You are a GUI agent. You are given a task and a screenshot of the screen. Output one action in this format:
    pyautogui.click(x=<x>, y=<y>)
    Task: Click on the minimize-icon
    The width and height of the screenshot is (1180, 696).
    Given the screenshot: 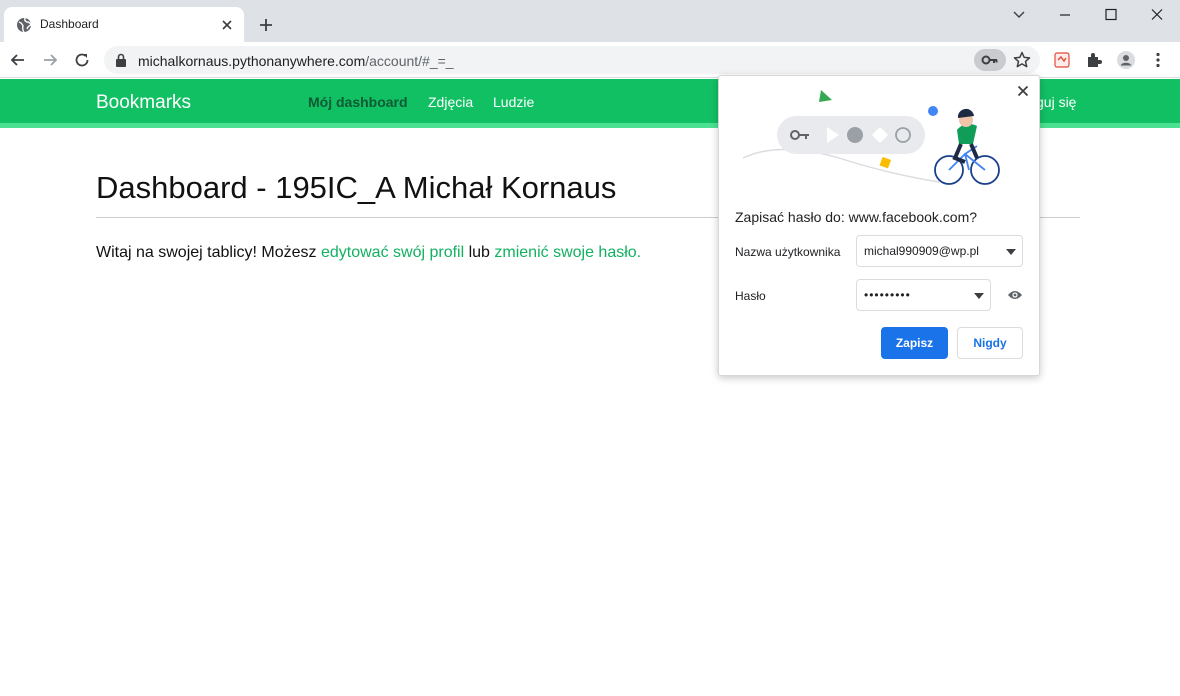 What is the action you would take?
    pyautogui.click(x=1065, y=15)
    